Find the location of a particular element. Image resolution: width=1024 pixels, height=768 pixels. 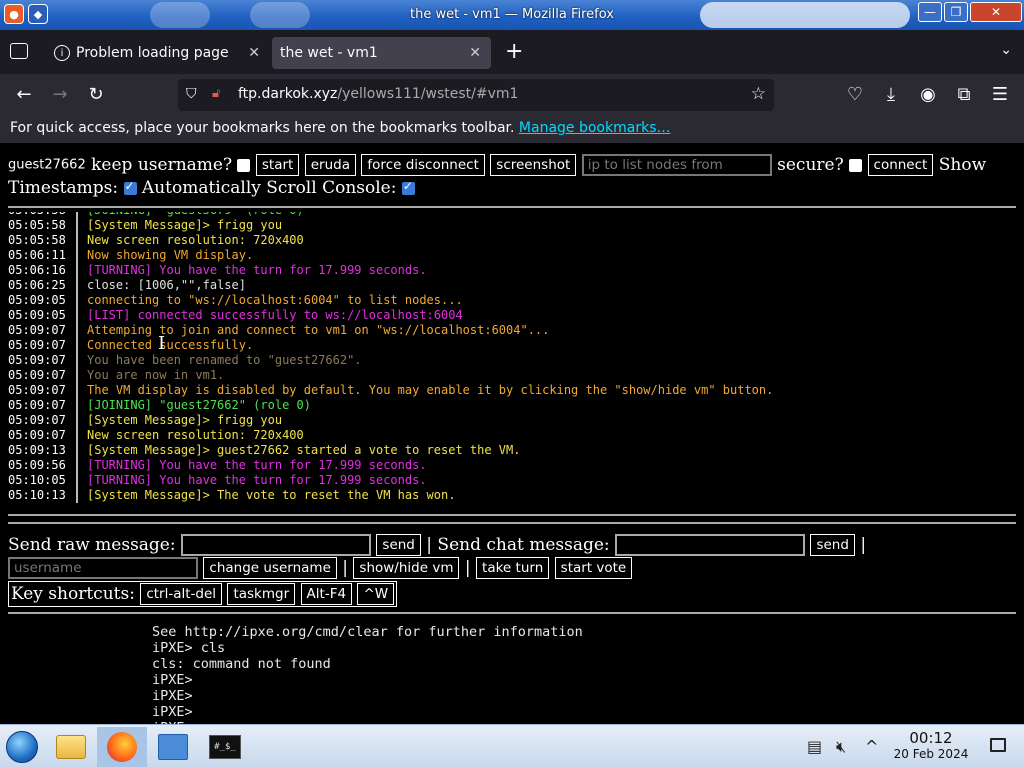

tray-expand-icon: ^ is located at coordinates (871, 746).